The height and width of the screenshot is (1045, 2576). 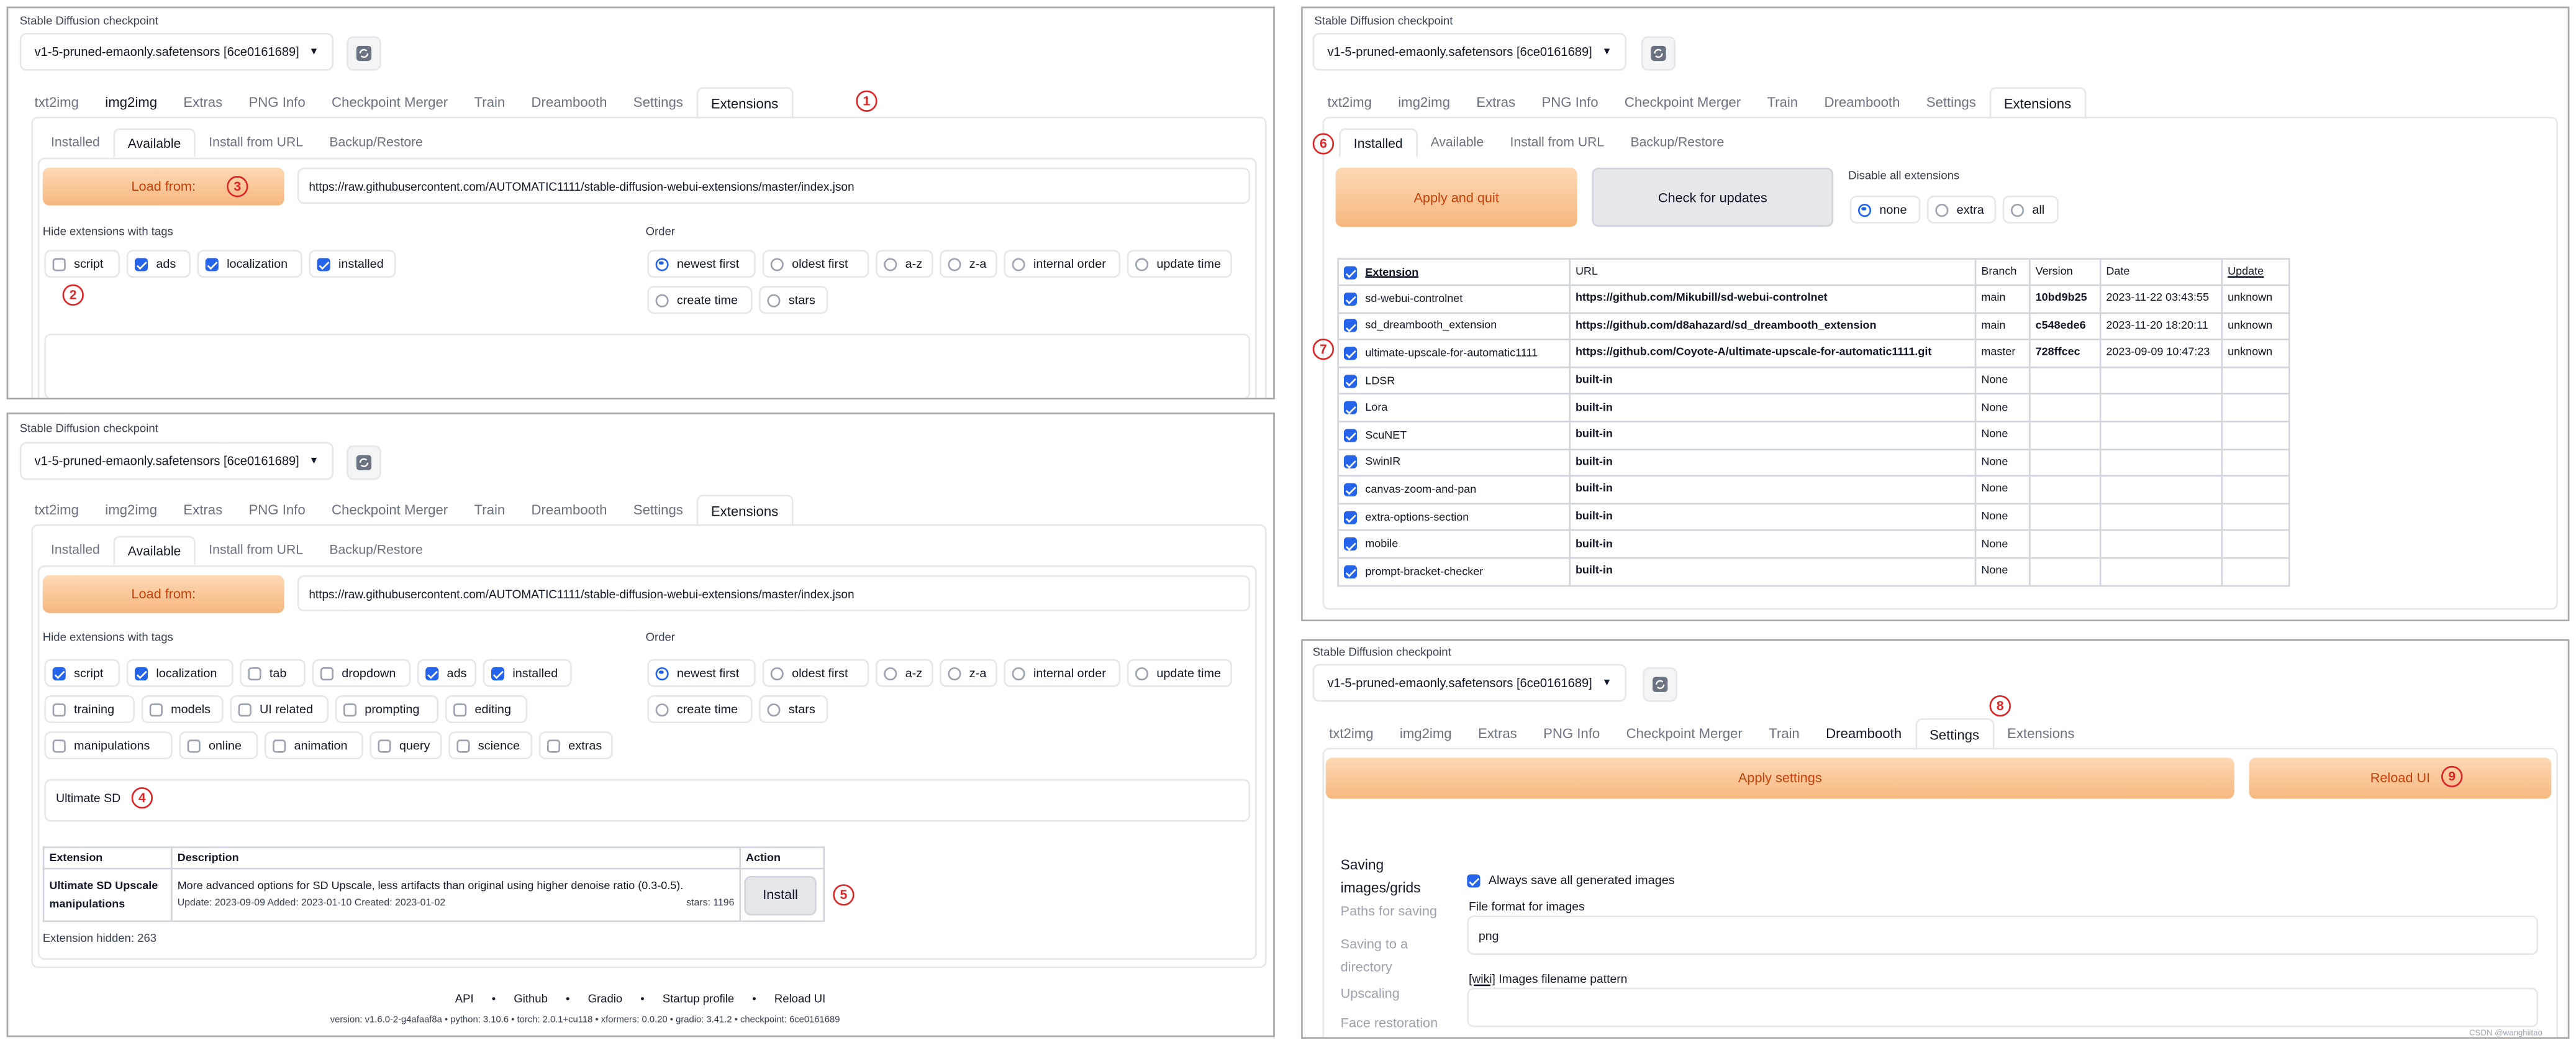 What do you see at coordinates (486, 709) in the screenshot?
I see `tag-editing: editing` at bounding box center [486, 709].